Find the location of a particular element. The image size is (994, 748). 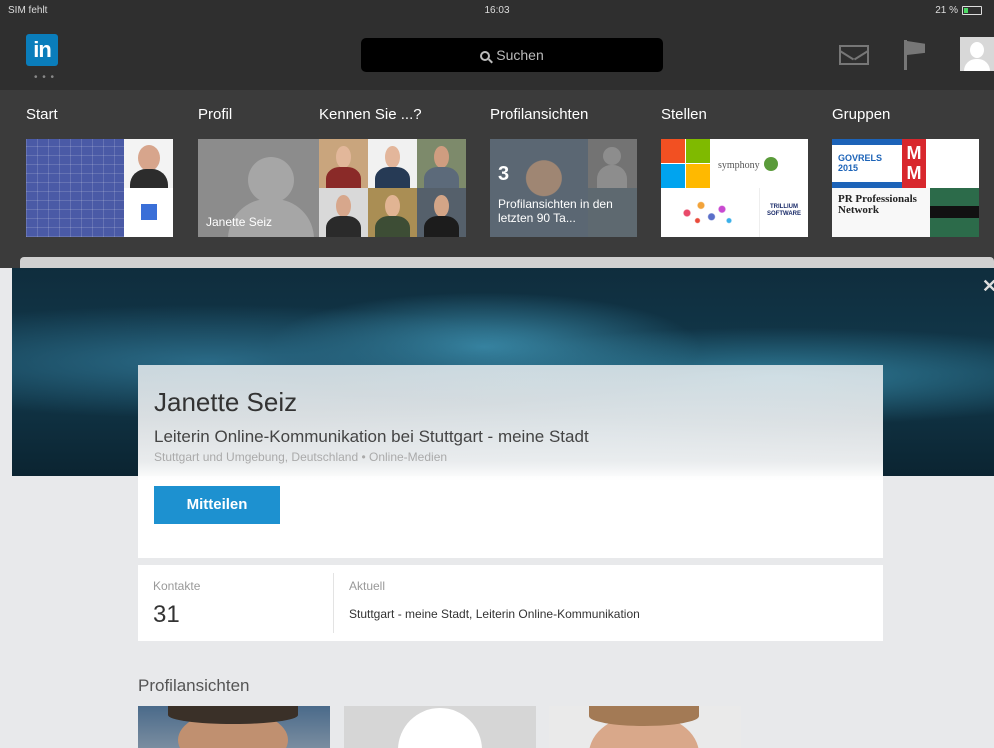

nav-stellen: Stellen symphony TRILLIUM SOFTWARE is located at coordinates (734, 171).